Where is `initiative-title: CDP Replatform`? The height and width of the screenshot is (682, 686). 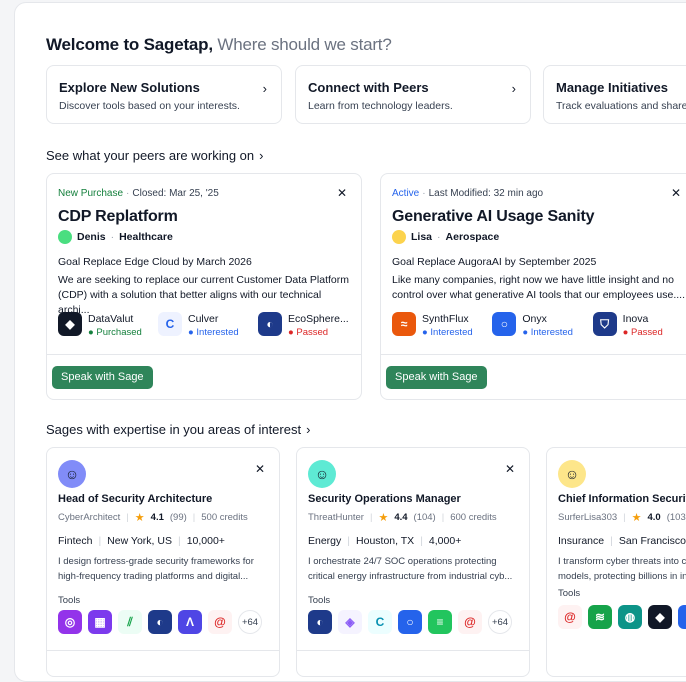
initiative-title: CDP Replatform is located at coordinates (118, 216).